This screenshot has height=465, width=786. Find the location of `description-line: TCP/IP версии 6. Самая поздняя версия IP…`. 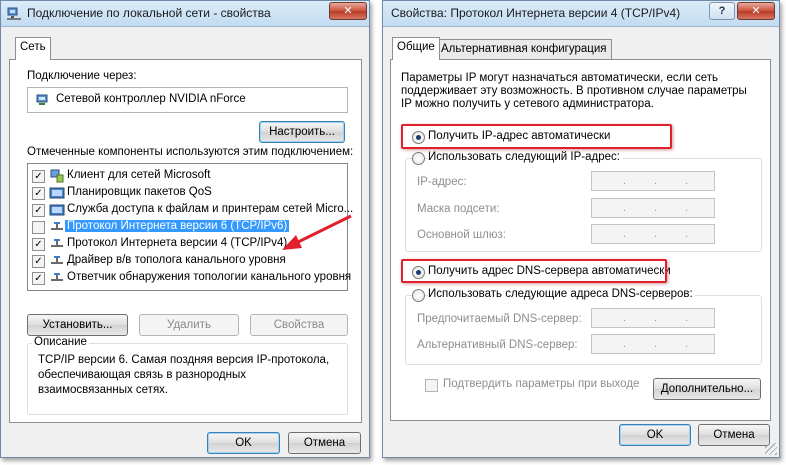

description-line: TCP/IP версии 6. Самая поздняя версия IP… is located at coordinates (184, 360).